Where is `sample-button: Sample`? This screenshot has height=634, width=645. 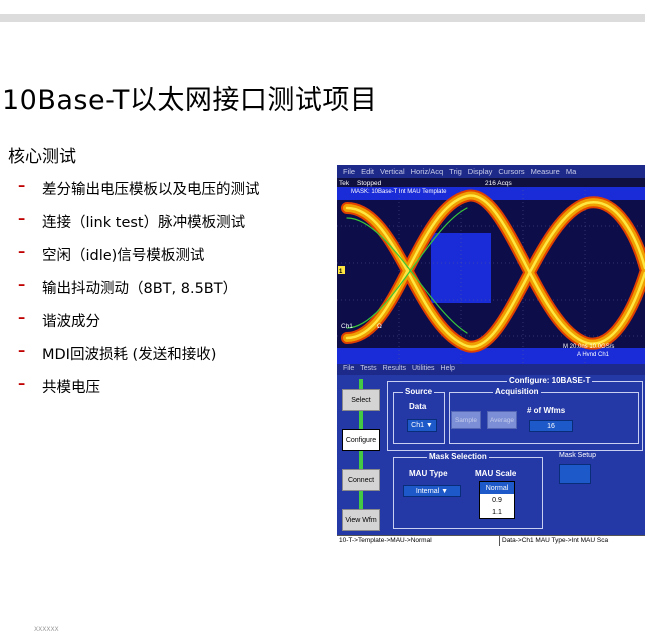
sample-button: Sample is located at coordinates (466, 420).